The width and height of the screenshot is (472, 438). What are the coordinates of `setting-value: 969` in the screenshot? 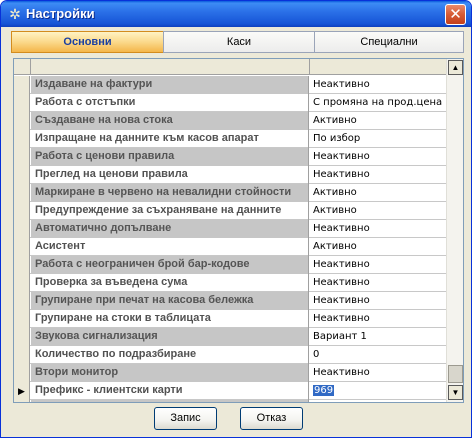 It's located at (378, 391).